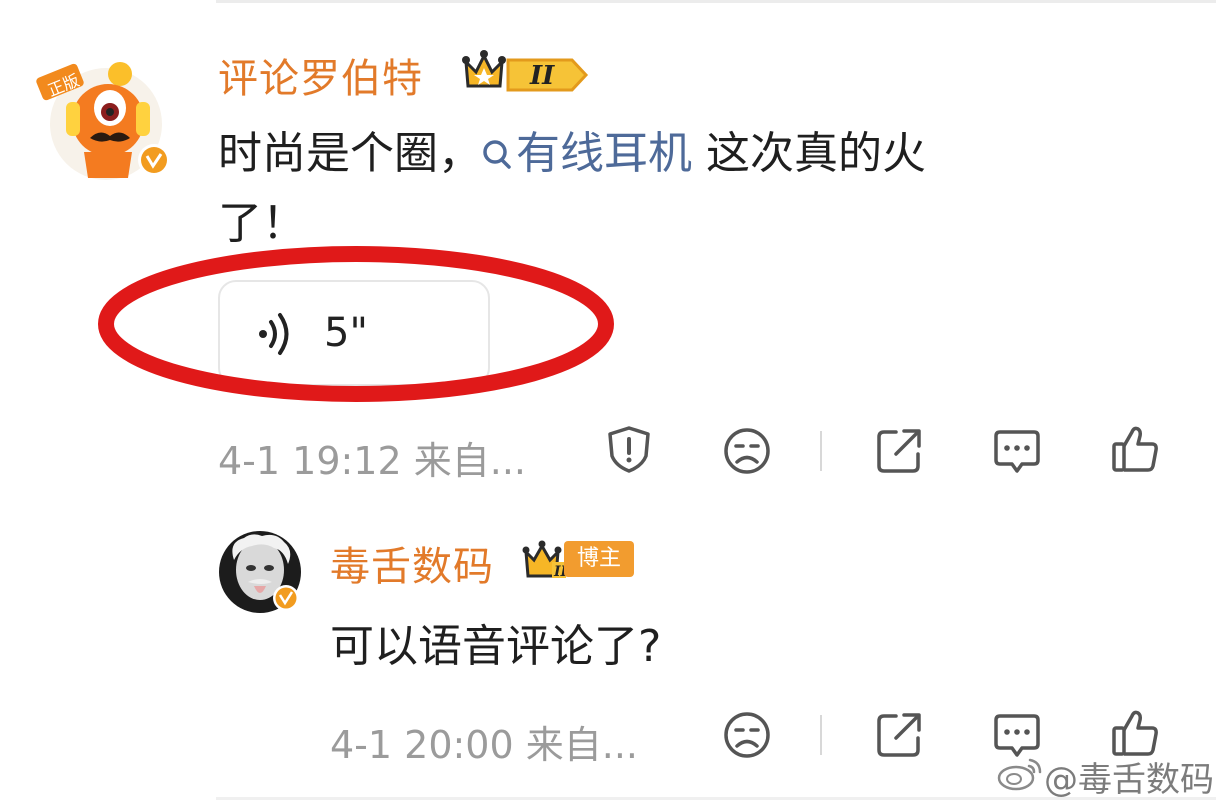 The height and width of the screenshot is (803, 1216). What do you see at coordinates (320, 75) in the screenshot?
I see `comment-username: 评论罗伯特` at bounding box center [320, 75].